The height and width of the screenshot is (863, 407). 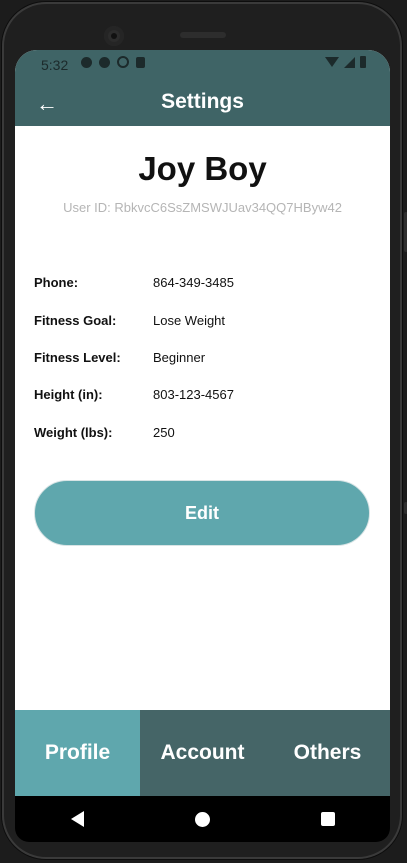 I want to click on status-bar: 5:32, so click(x=202, y=65).